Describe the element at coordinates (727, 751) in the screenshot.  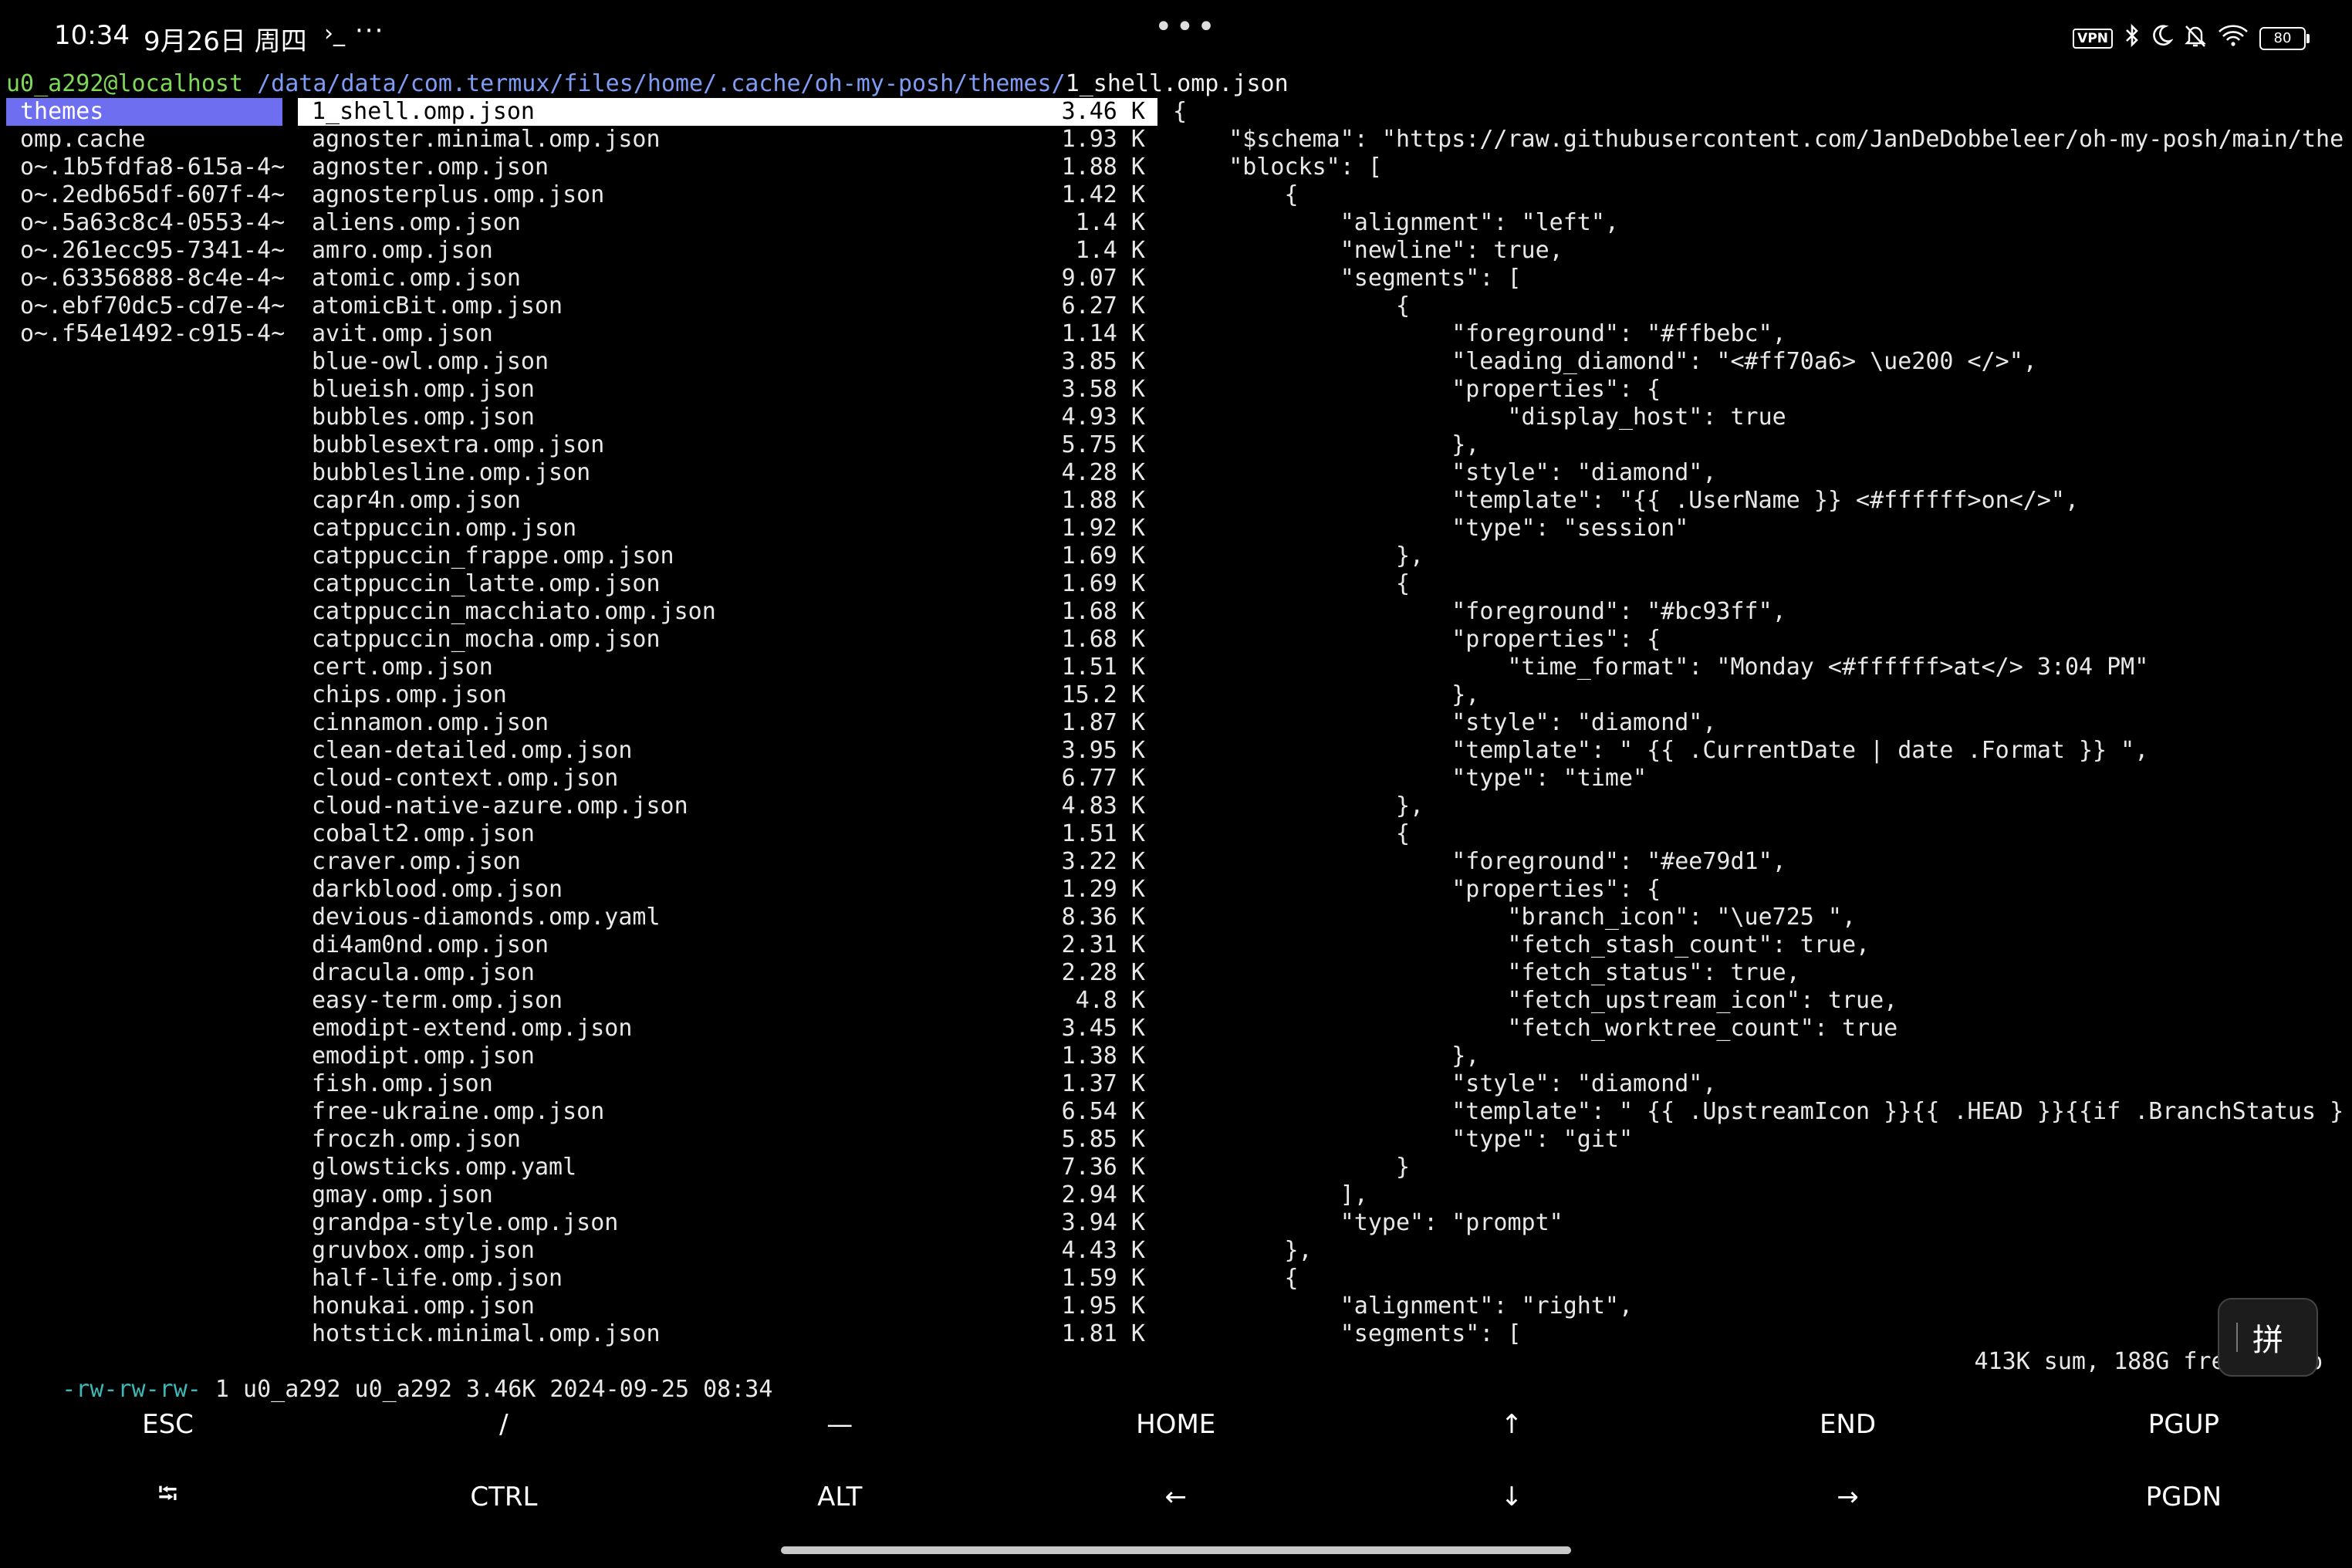
I see `file-row: clean-detailed.omp.json 3.95 K` at that location.